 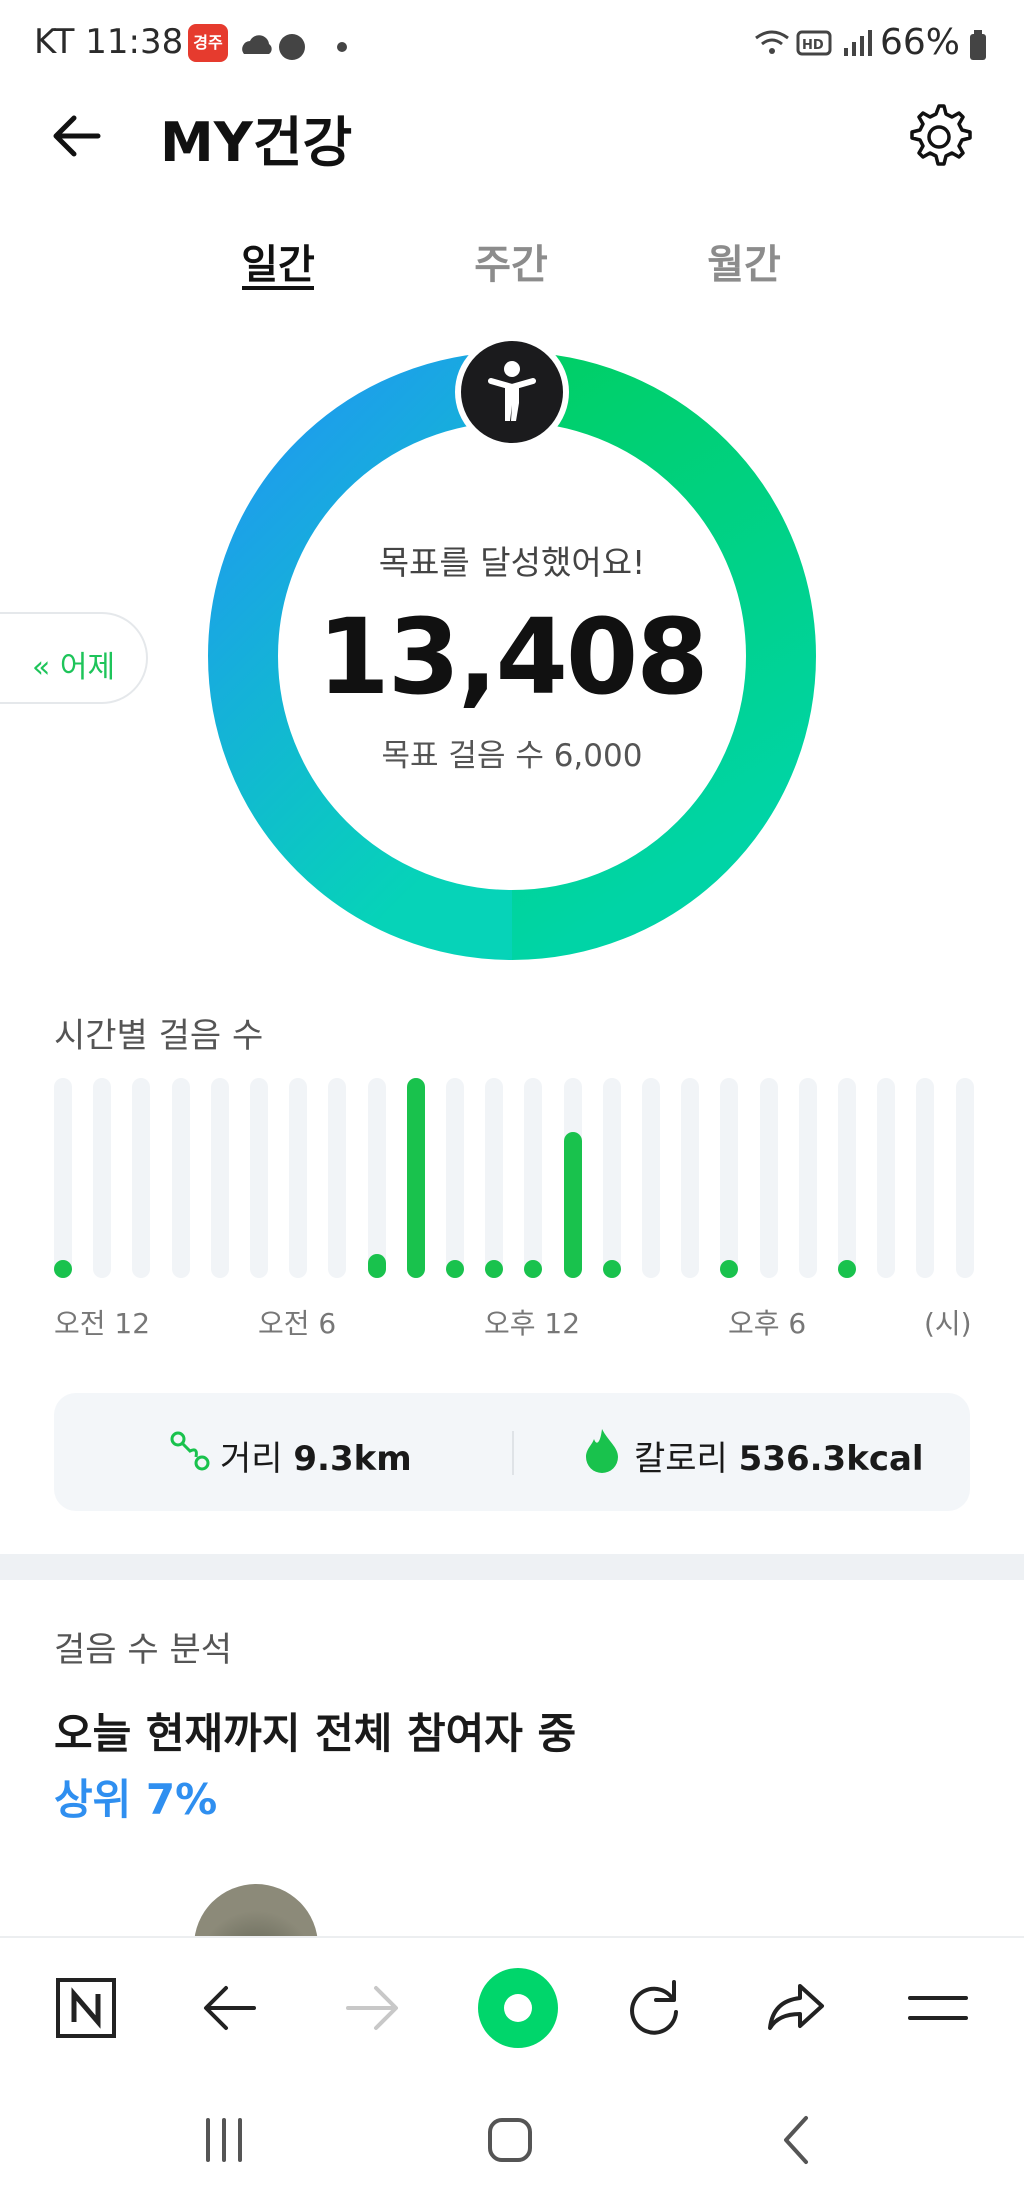 What do you see at coordinates (512, 392) in the screenshot?
I see `person-walking-icon` at bounding box center [512, 392].